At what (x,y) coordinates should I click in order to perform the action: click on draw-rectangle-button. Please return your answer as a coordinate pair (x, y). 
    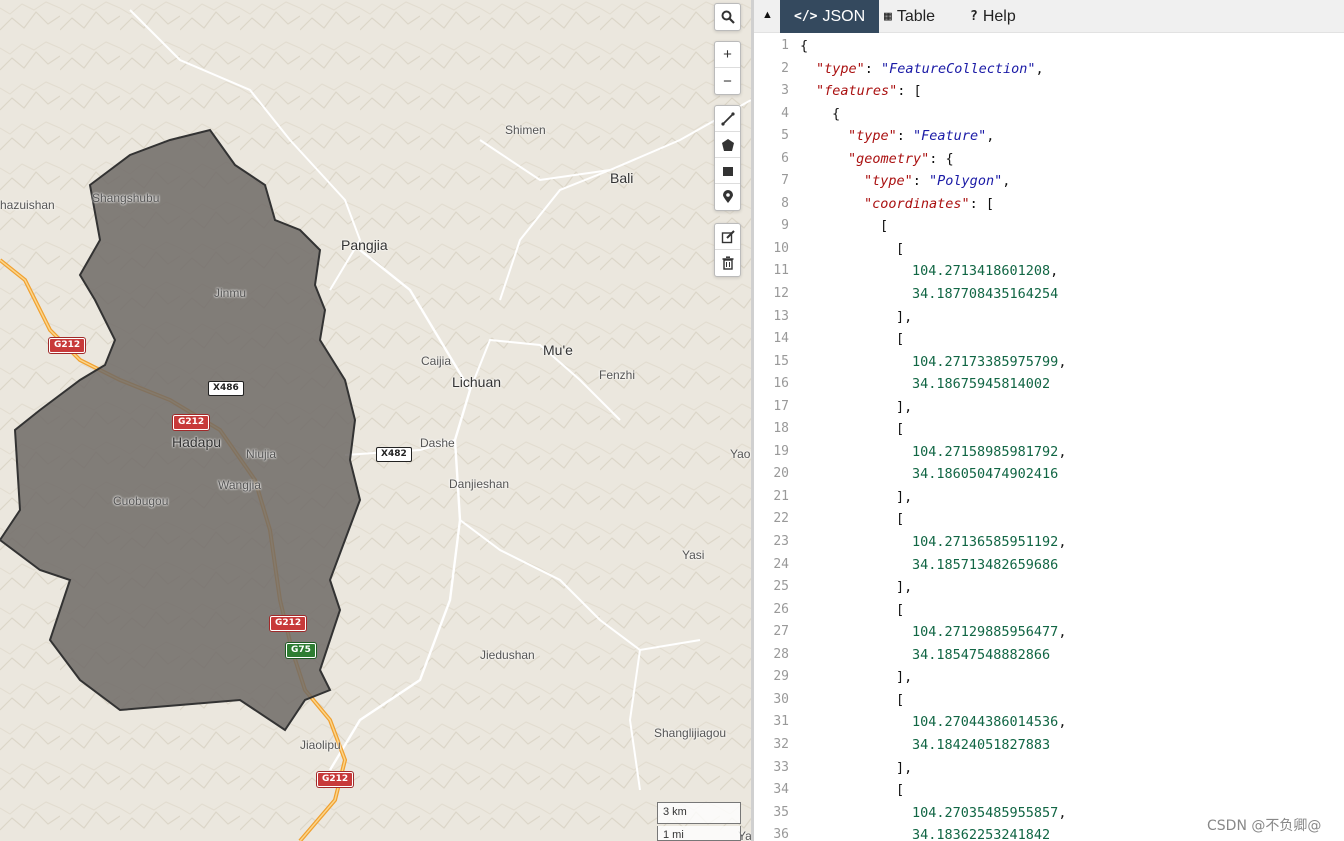
    Looking at the image, I should click on (727, 171).